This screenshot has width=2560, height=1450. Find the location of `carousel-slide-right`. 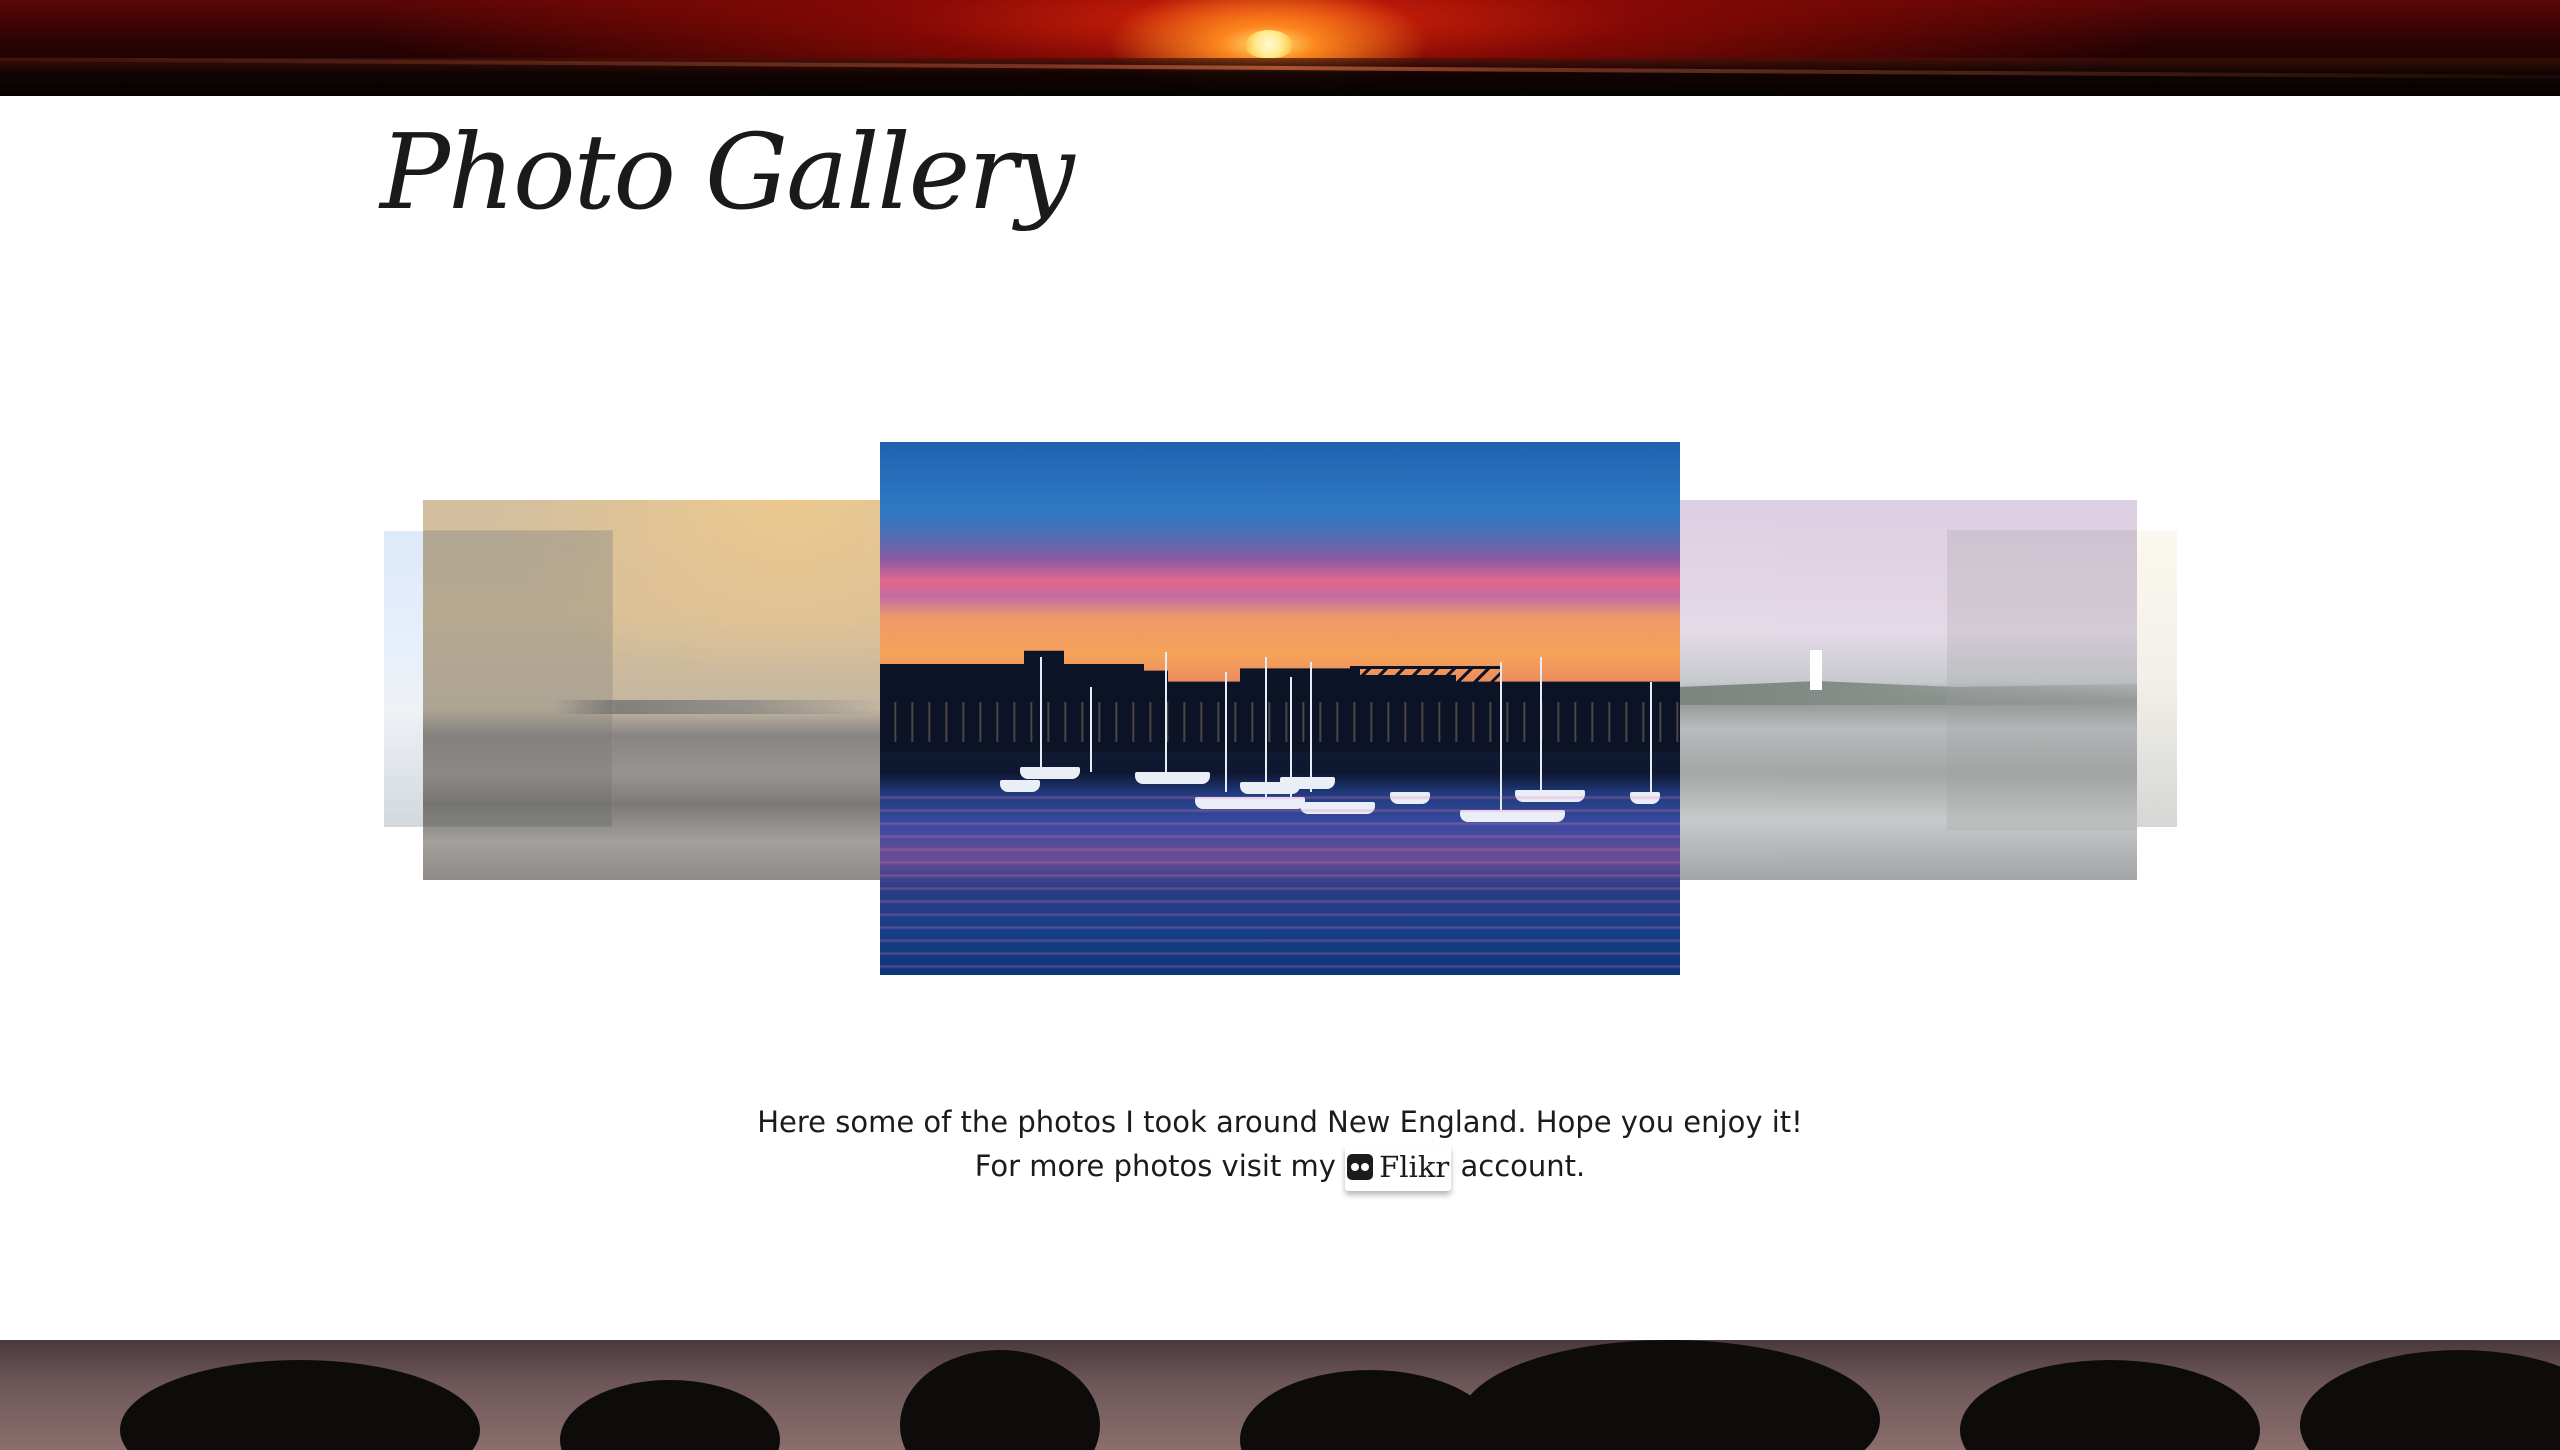

carousel-slide-right is located at coordinates (1908, 690).